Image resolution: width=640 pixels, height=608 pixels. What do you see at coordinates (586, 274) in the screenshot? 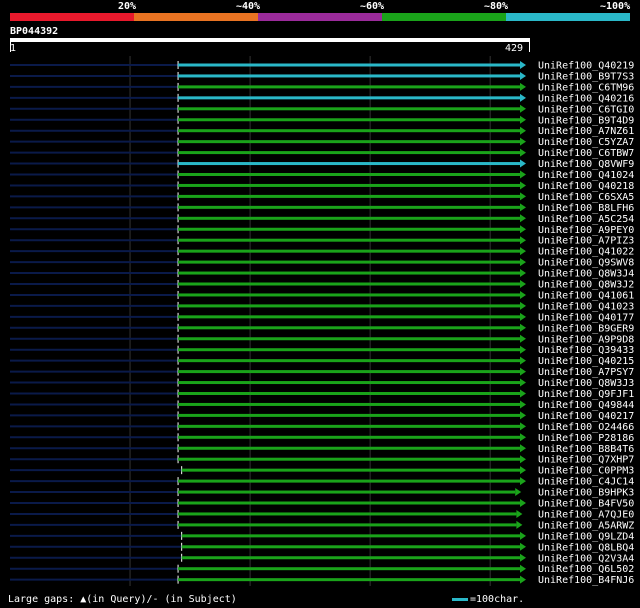
I see `hit-label: UniRef100_Q8W3J4` at bounding box center [586, 274].